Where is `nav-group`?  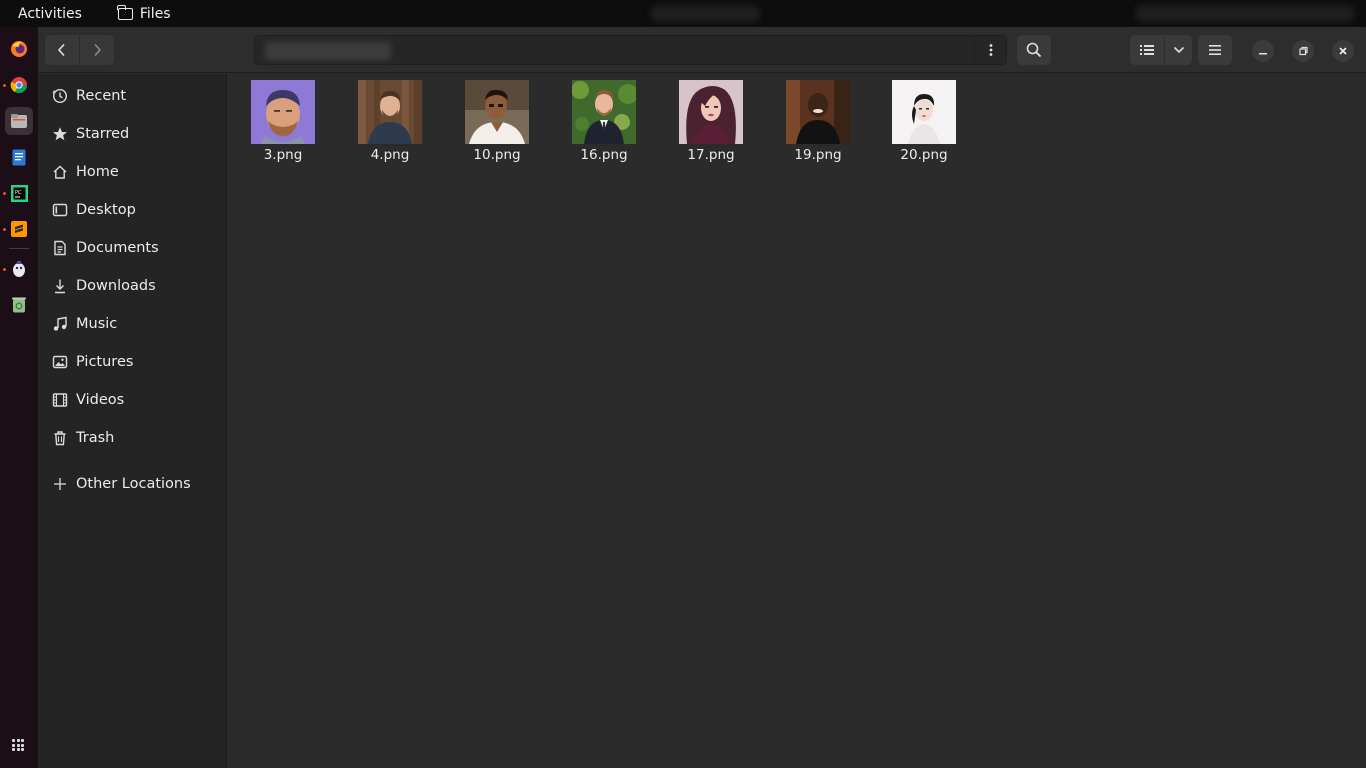
nav-group is located at coordinates (79, 50).